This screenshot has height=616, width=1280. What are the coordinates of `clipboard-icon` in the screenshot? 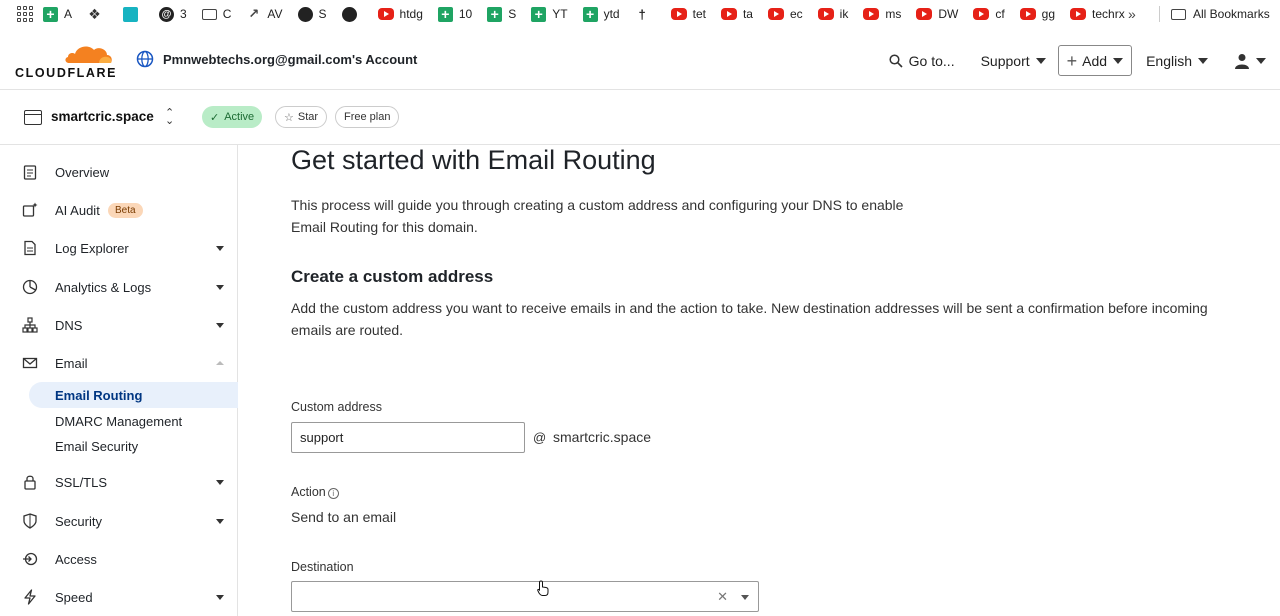 It's located at (30, 172).